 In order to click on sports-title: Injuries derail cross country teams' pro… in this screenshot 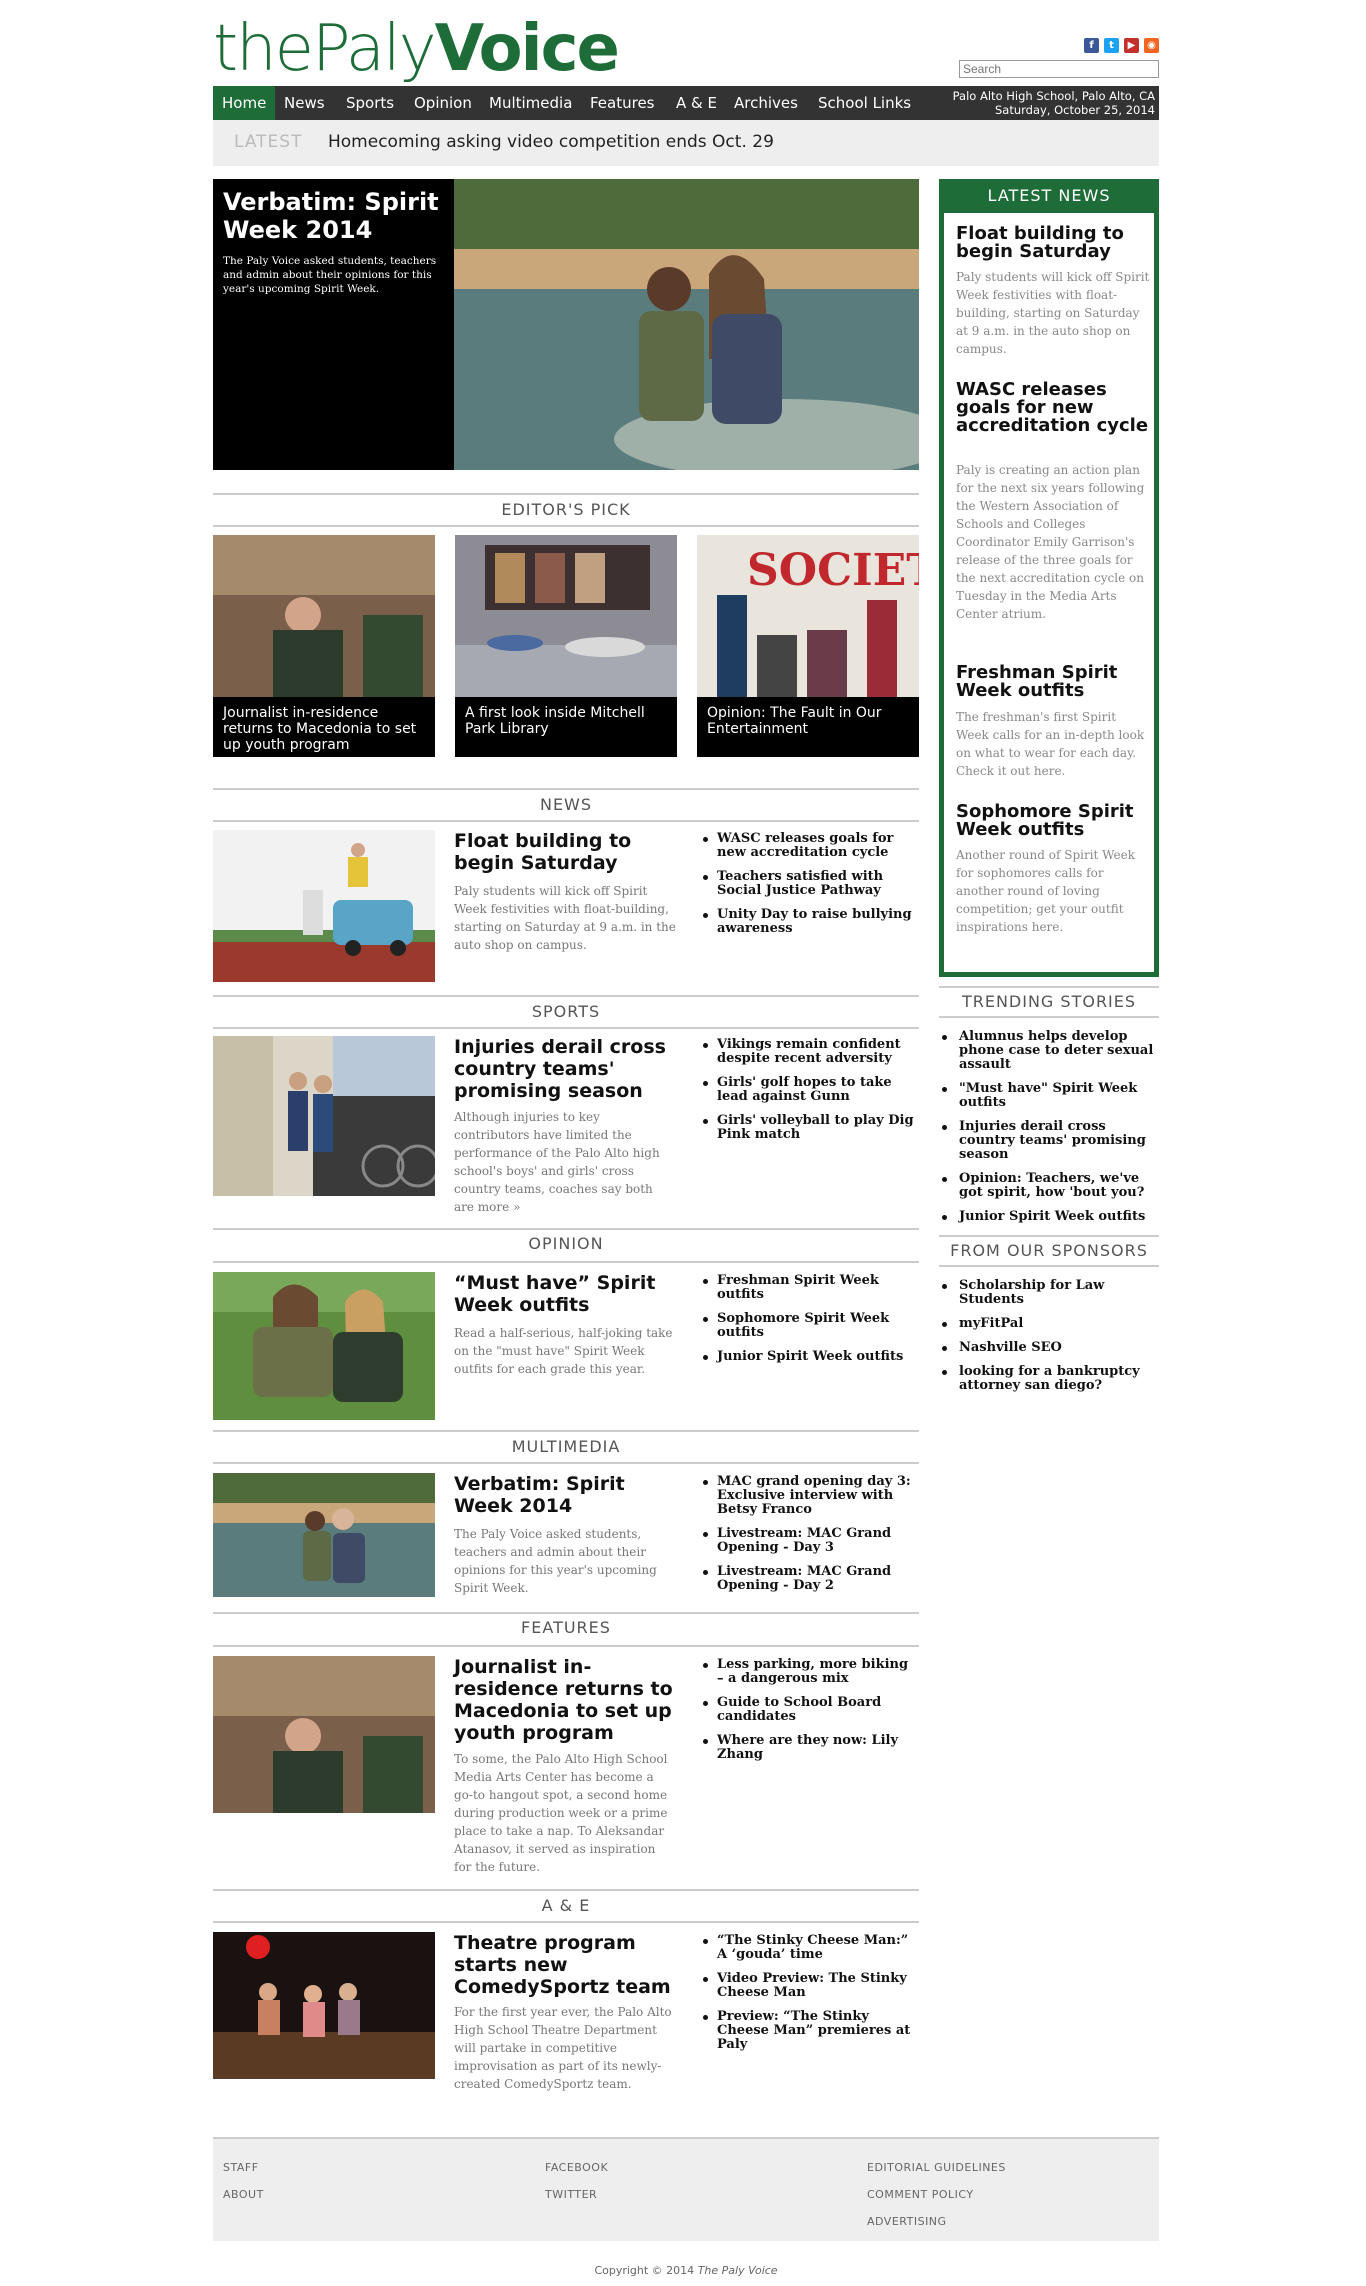, I will do `click(565, 1069)`.